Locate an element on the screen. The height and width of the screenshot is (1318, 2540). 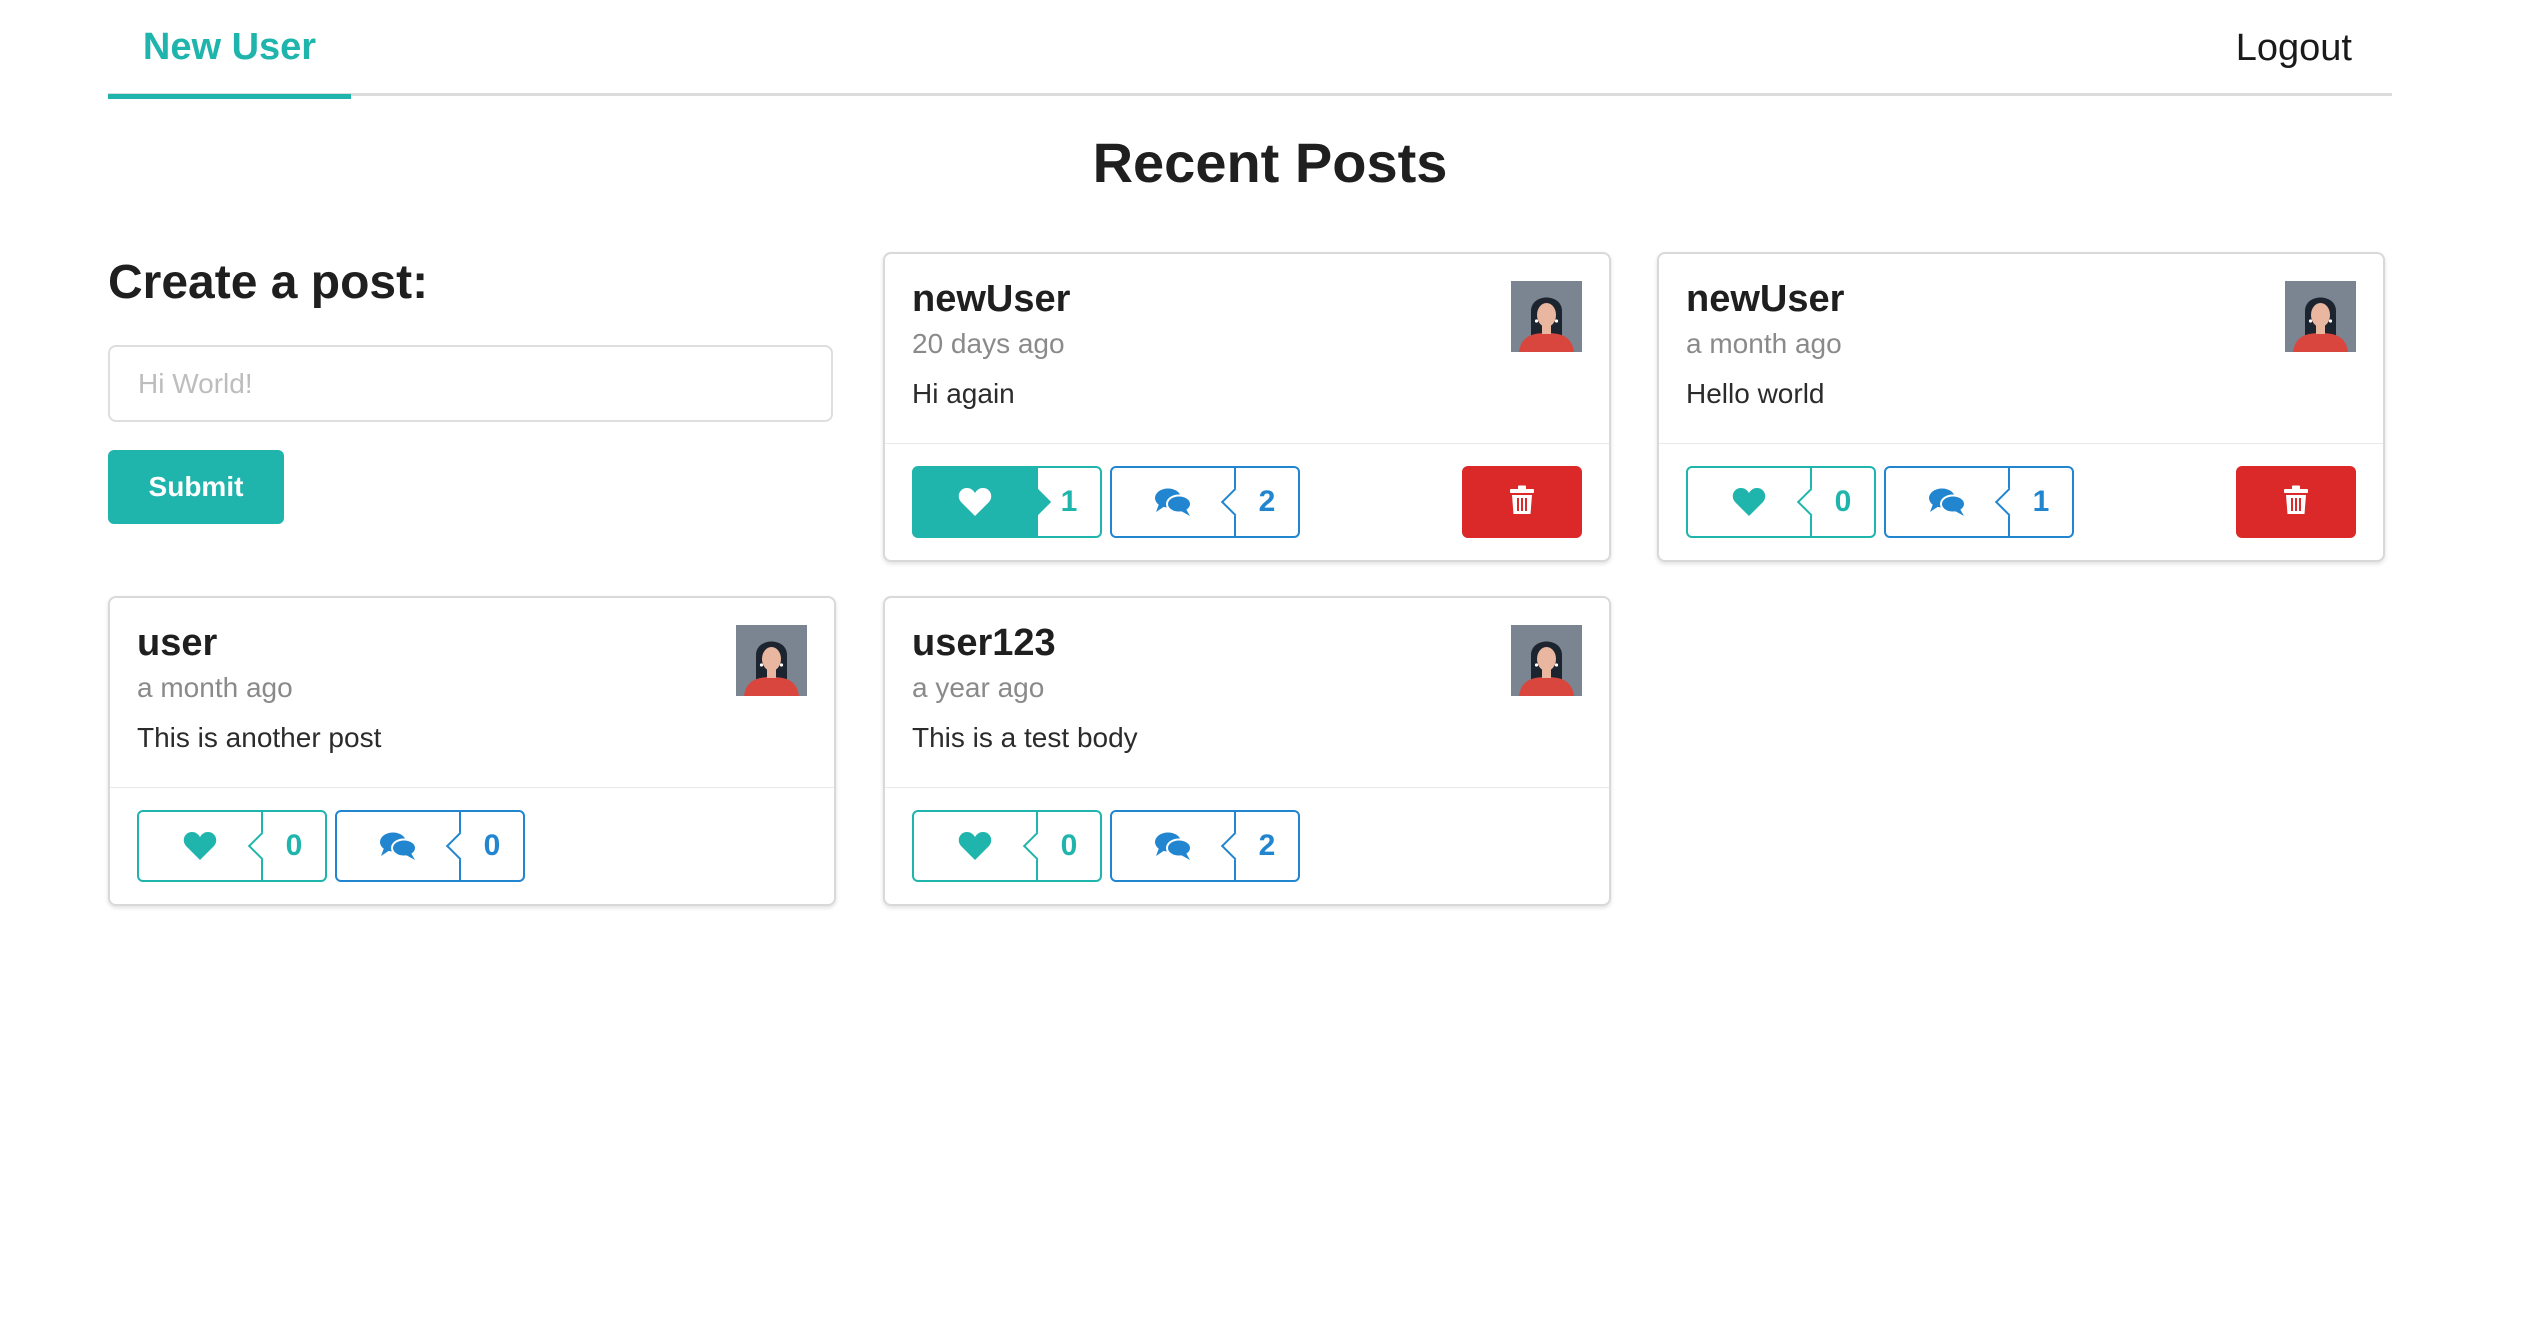
post-actions: 1 2 is located at coordinates (1247, 502).